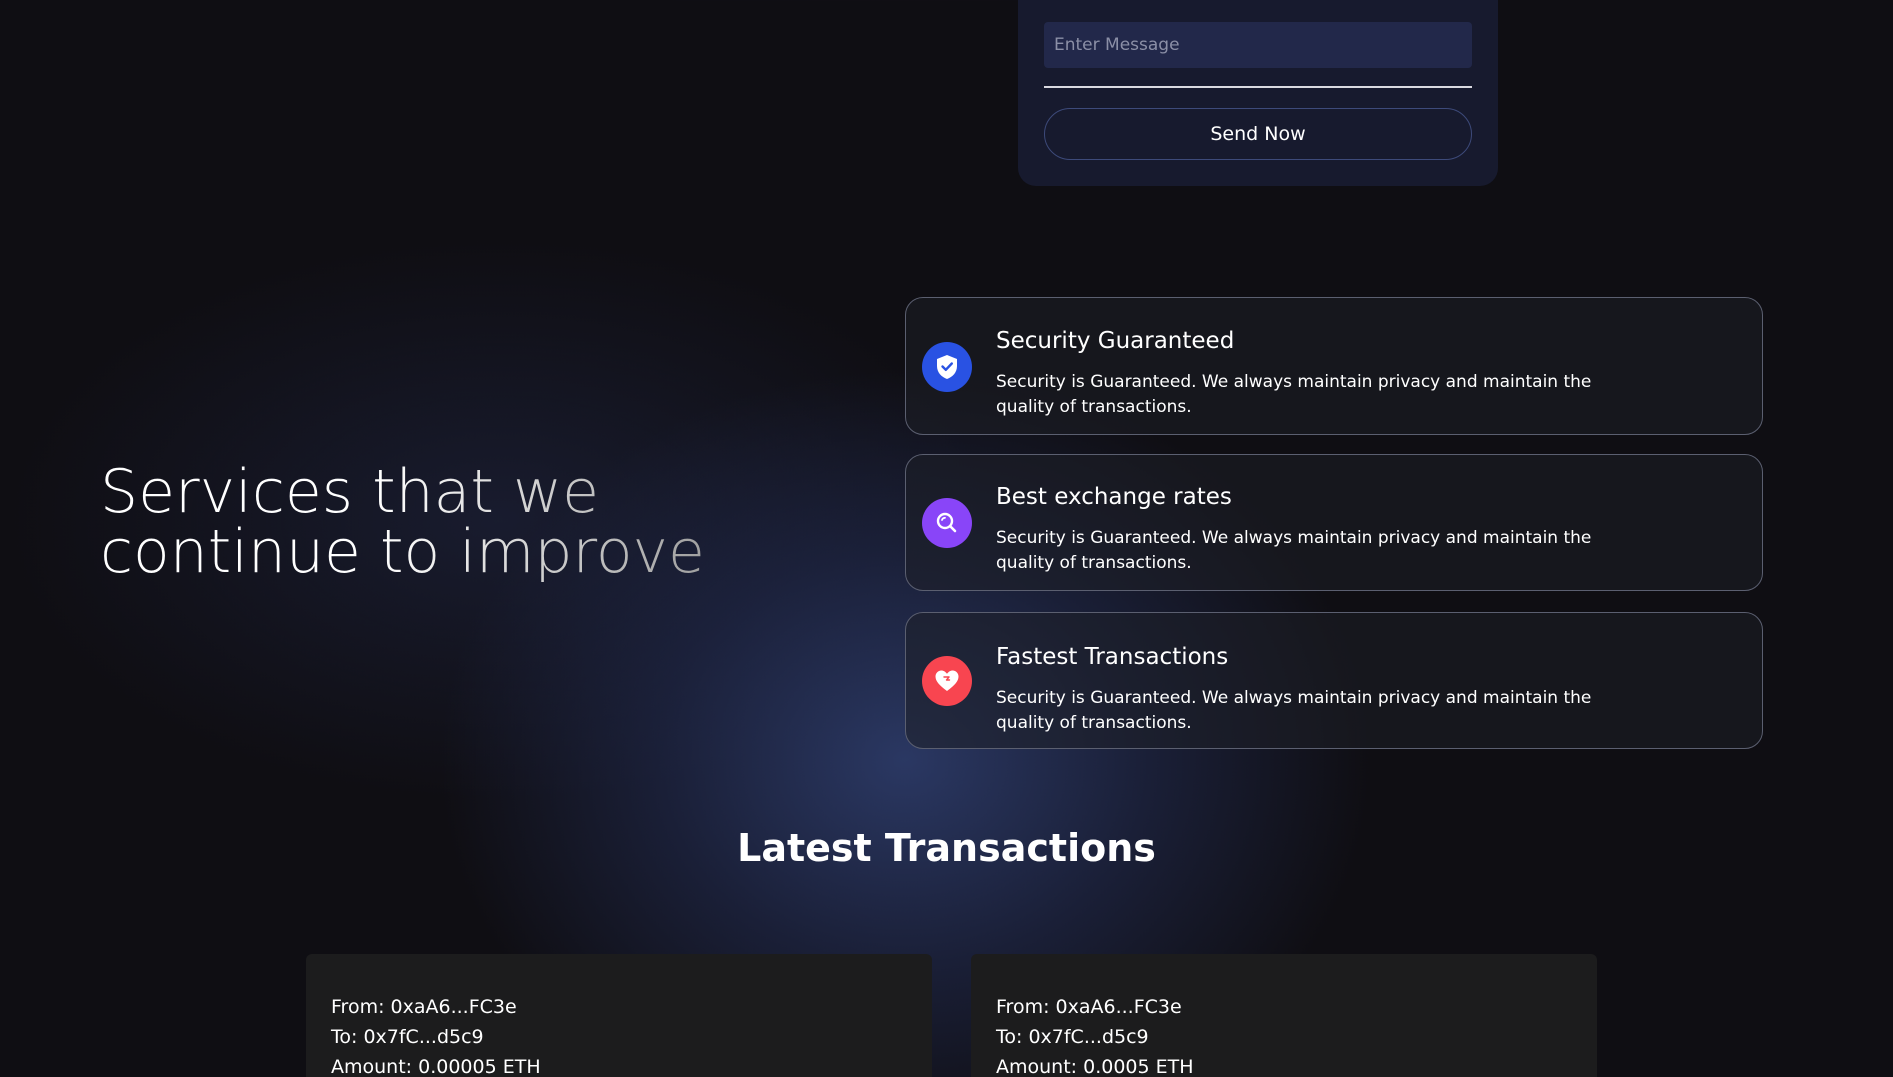 This screenshot has width=1893, height=1077. I want to click on services-heading: Services that we continue to improve, so click(410, 522).